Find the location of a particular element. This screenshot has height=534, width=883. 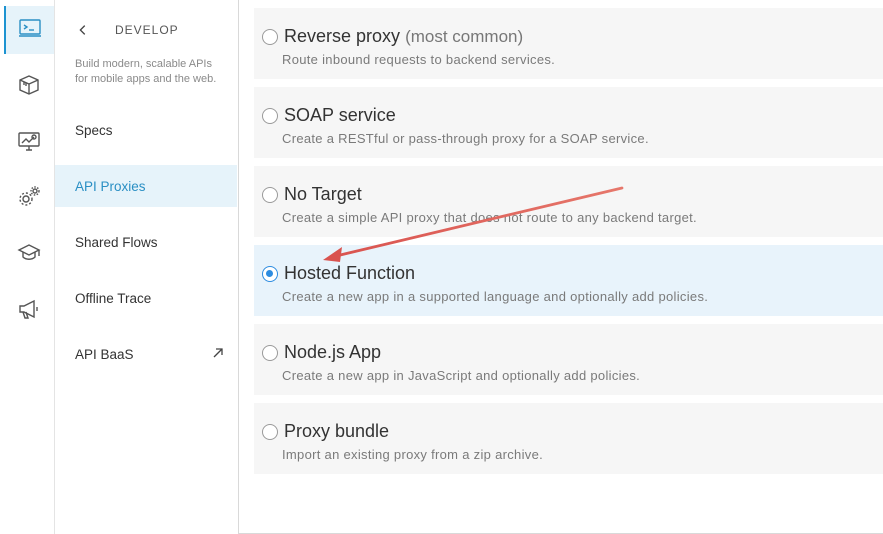

option-title: No Target is located at coordinates (323, 194).